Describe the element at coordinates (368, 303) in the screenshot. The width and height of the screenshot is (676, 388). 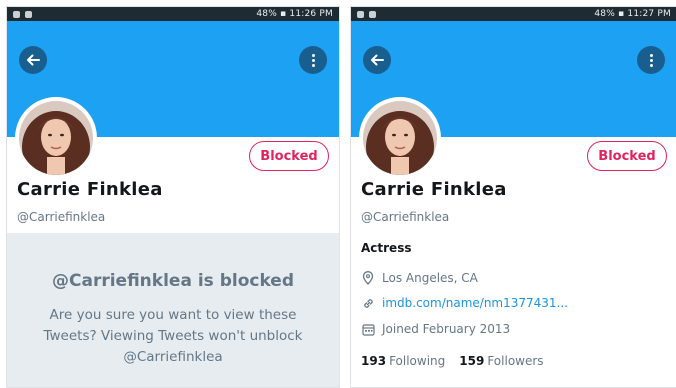
I see `link-icon` at that location.